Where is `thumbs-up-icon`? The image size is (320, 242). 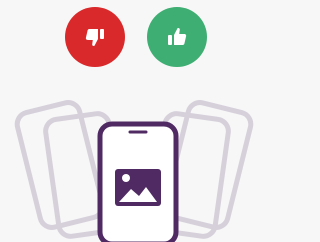
thumbs-up-icon is located at coordinates (177, 37).